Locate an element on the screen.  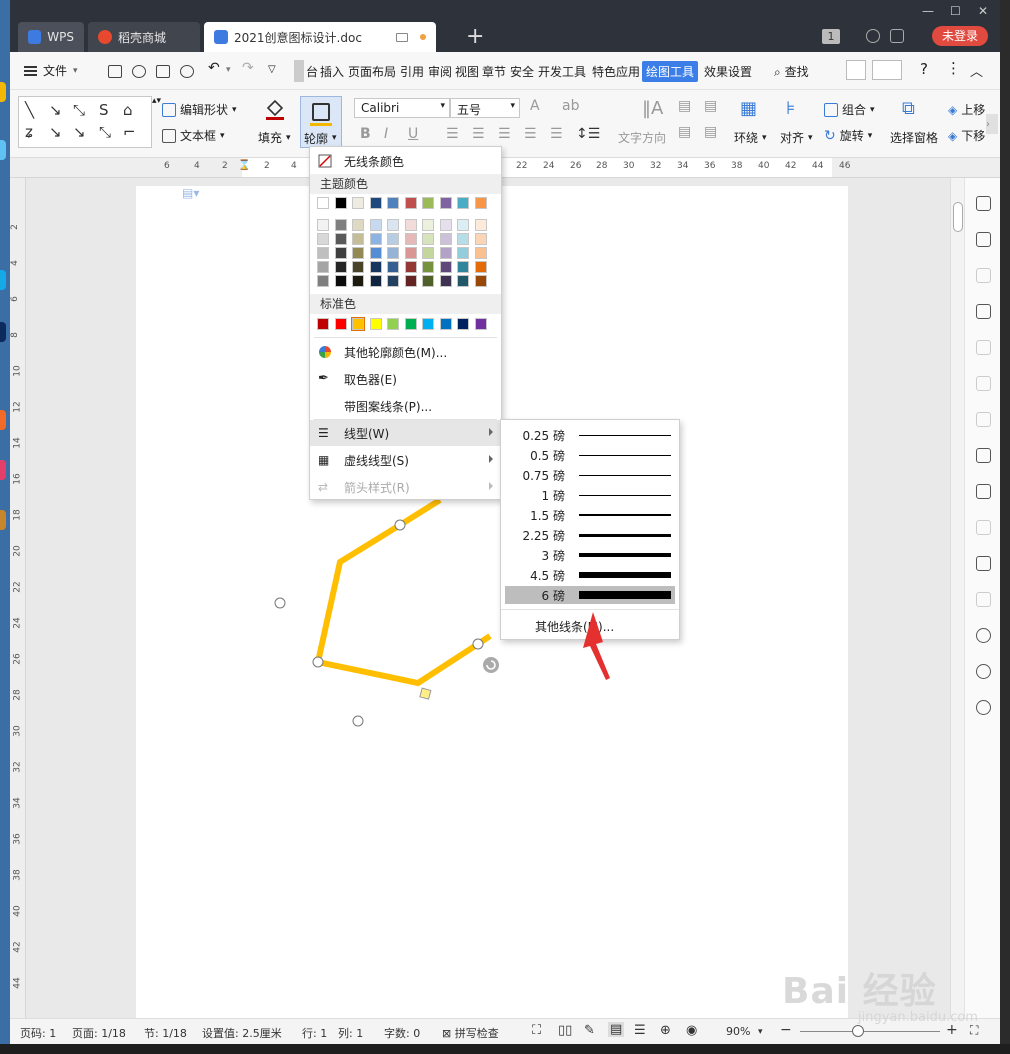
eye-protection-icon: ◉ is located at coordinates (691, 1030).